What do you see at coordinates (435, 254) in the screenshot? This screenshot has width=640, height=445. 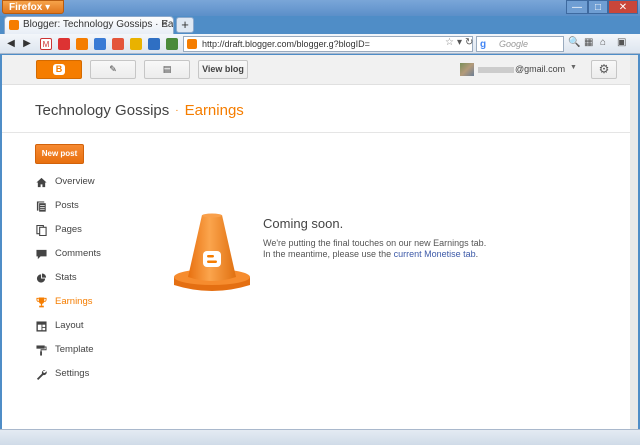 I see `monetise-tab-link: current Monetise tab` at bounding box center [435, 254].